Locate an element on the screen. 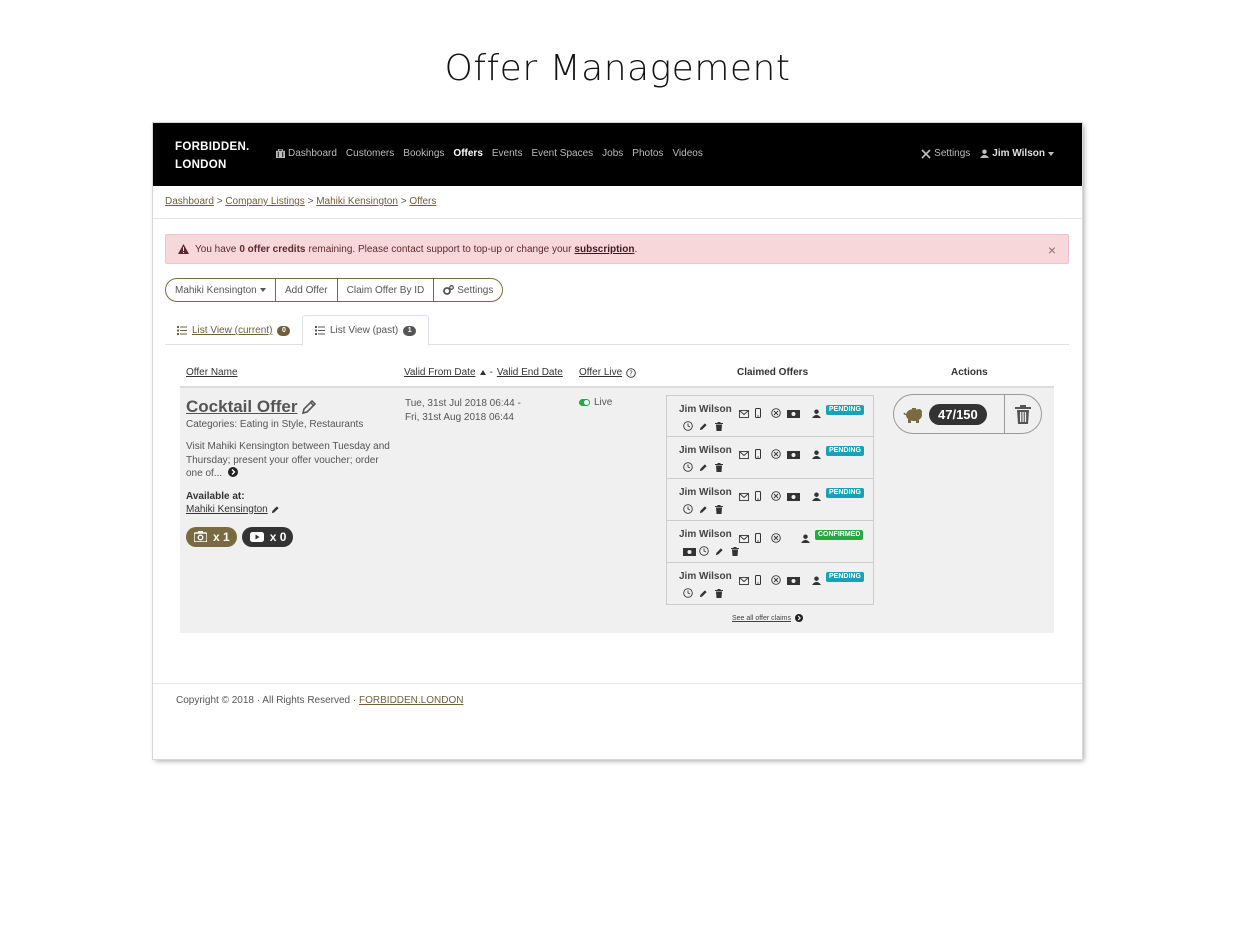 This screenshot has width=1235, height=925. alert-credits: 0 offer credits is located at coordinates (272, 249).